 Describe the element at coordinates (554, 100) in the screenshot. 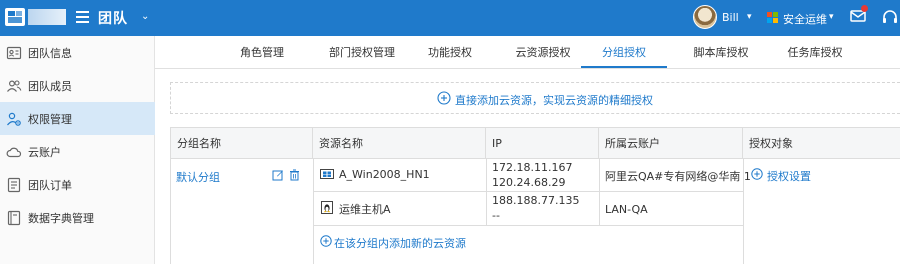

I see `add-cloud-resource-link: 直接添加云资源，实现云资源的精细授权` at that location.